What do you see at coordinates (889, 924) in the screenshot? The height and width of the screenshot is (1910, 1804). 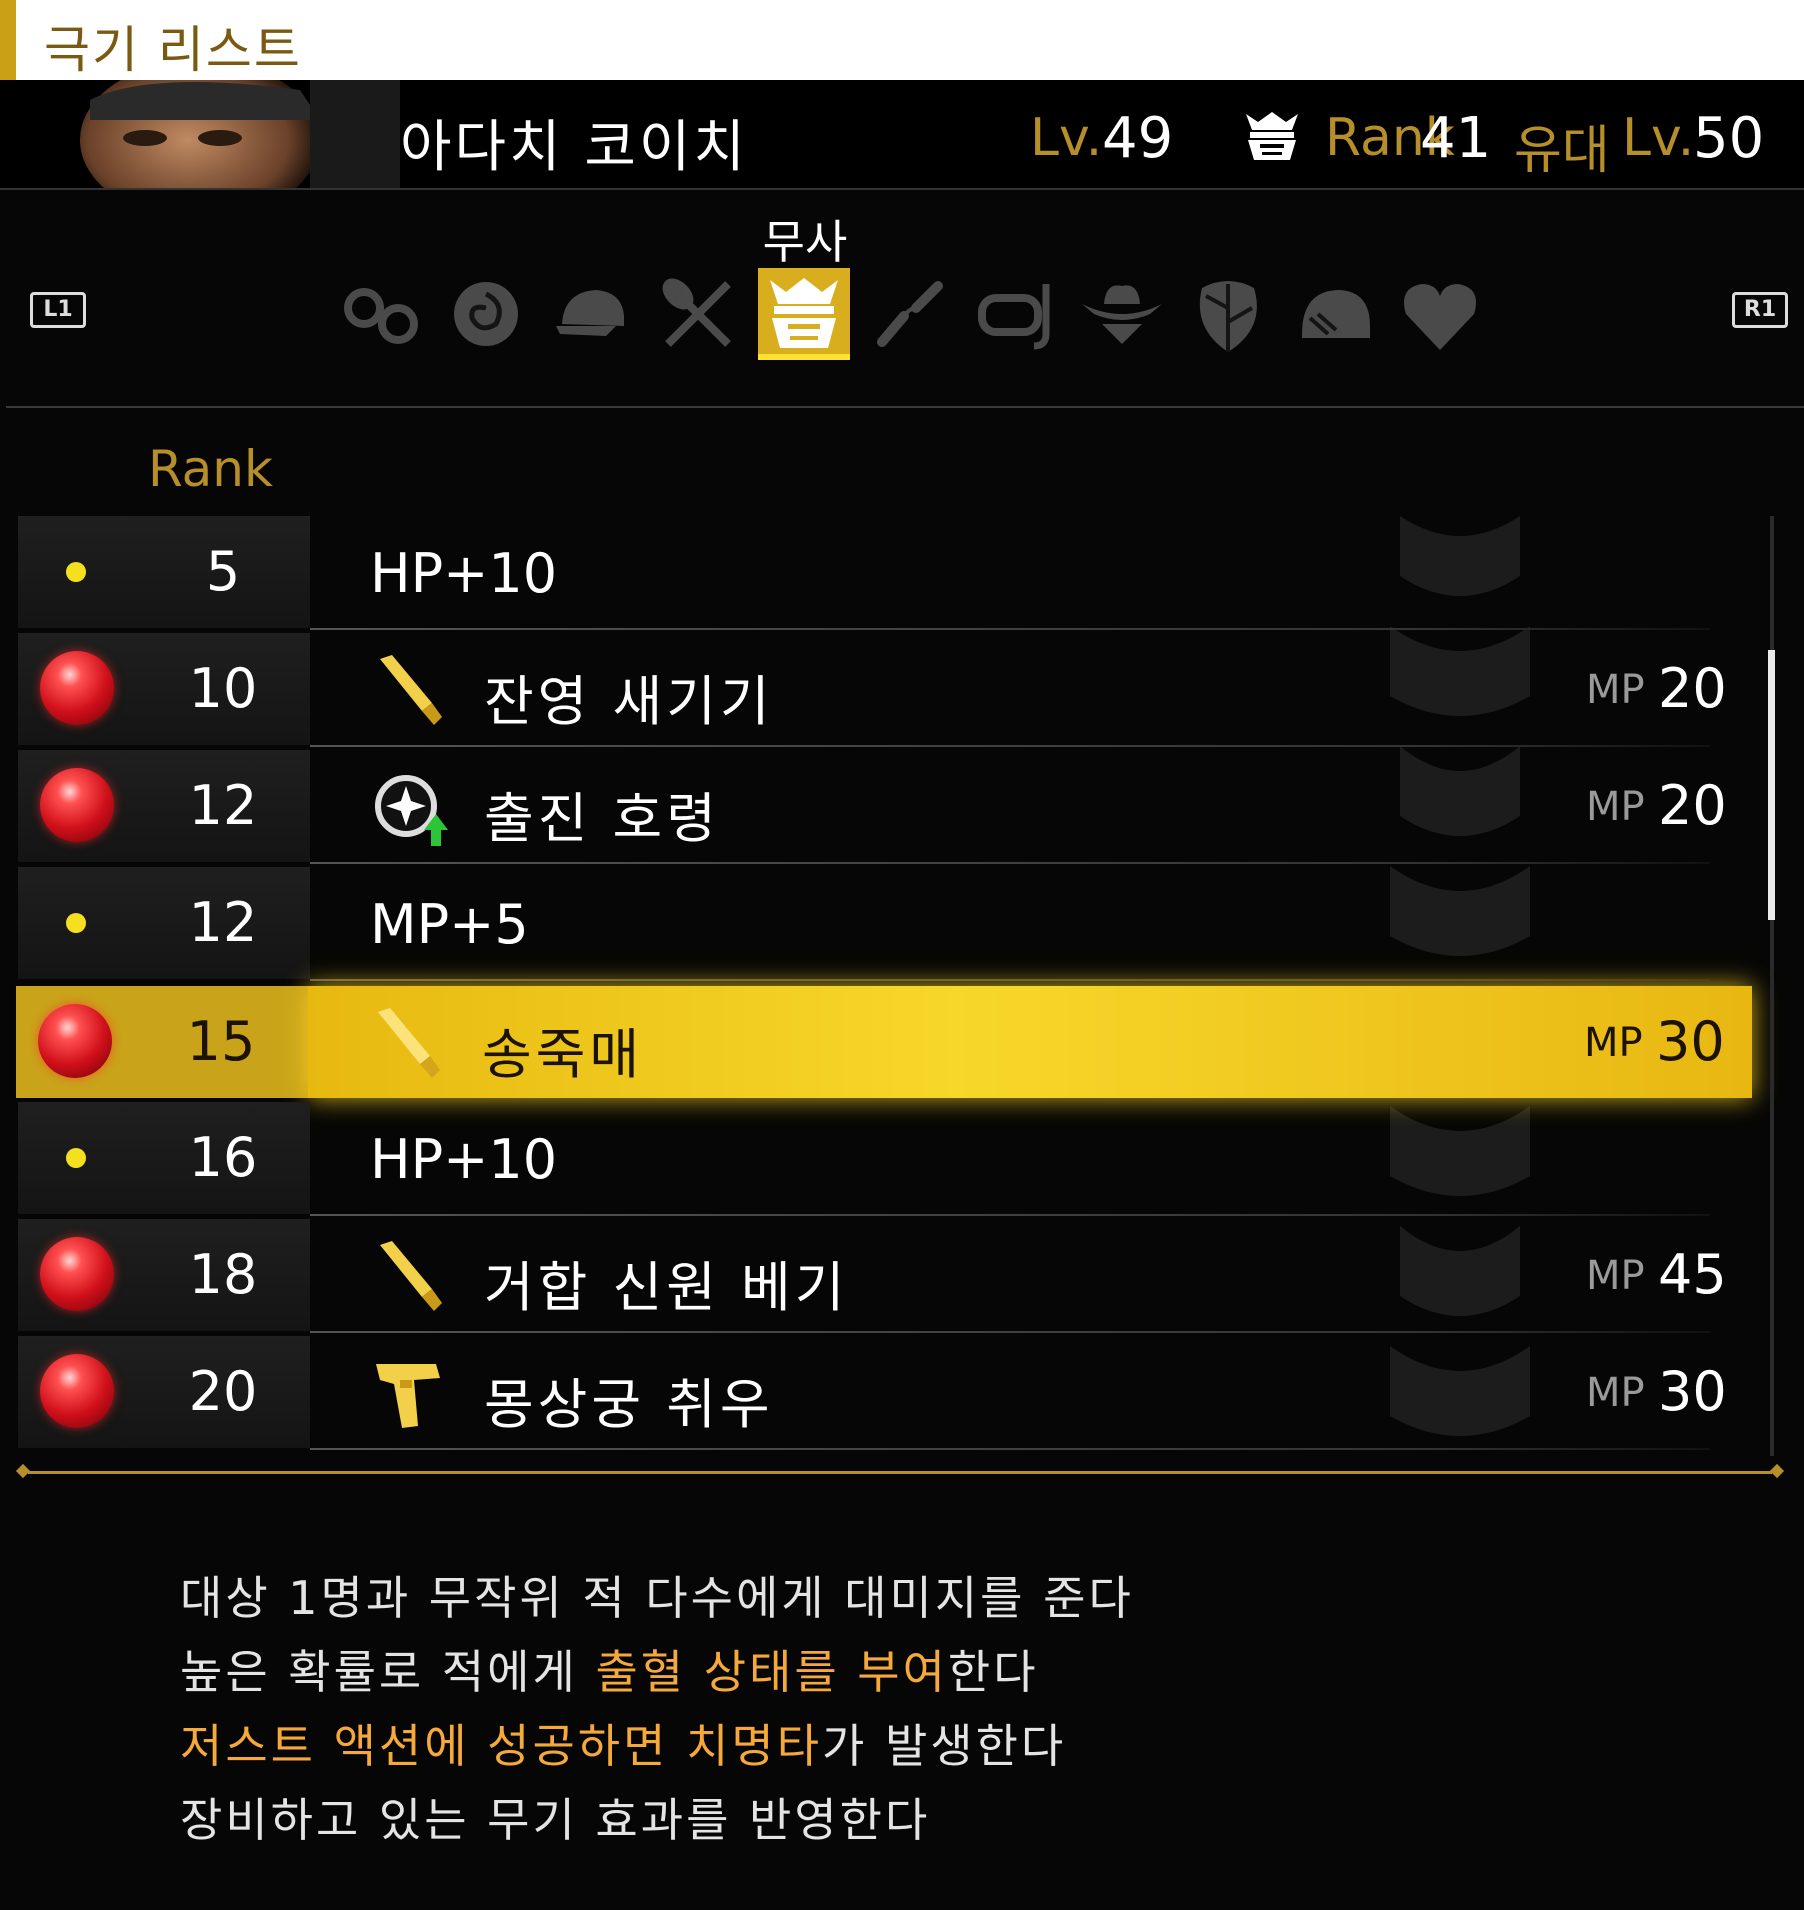 I see `list-item: 12 MP+5` at bounding box center [889, 924].